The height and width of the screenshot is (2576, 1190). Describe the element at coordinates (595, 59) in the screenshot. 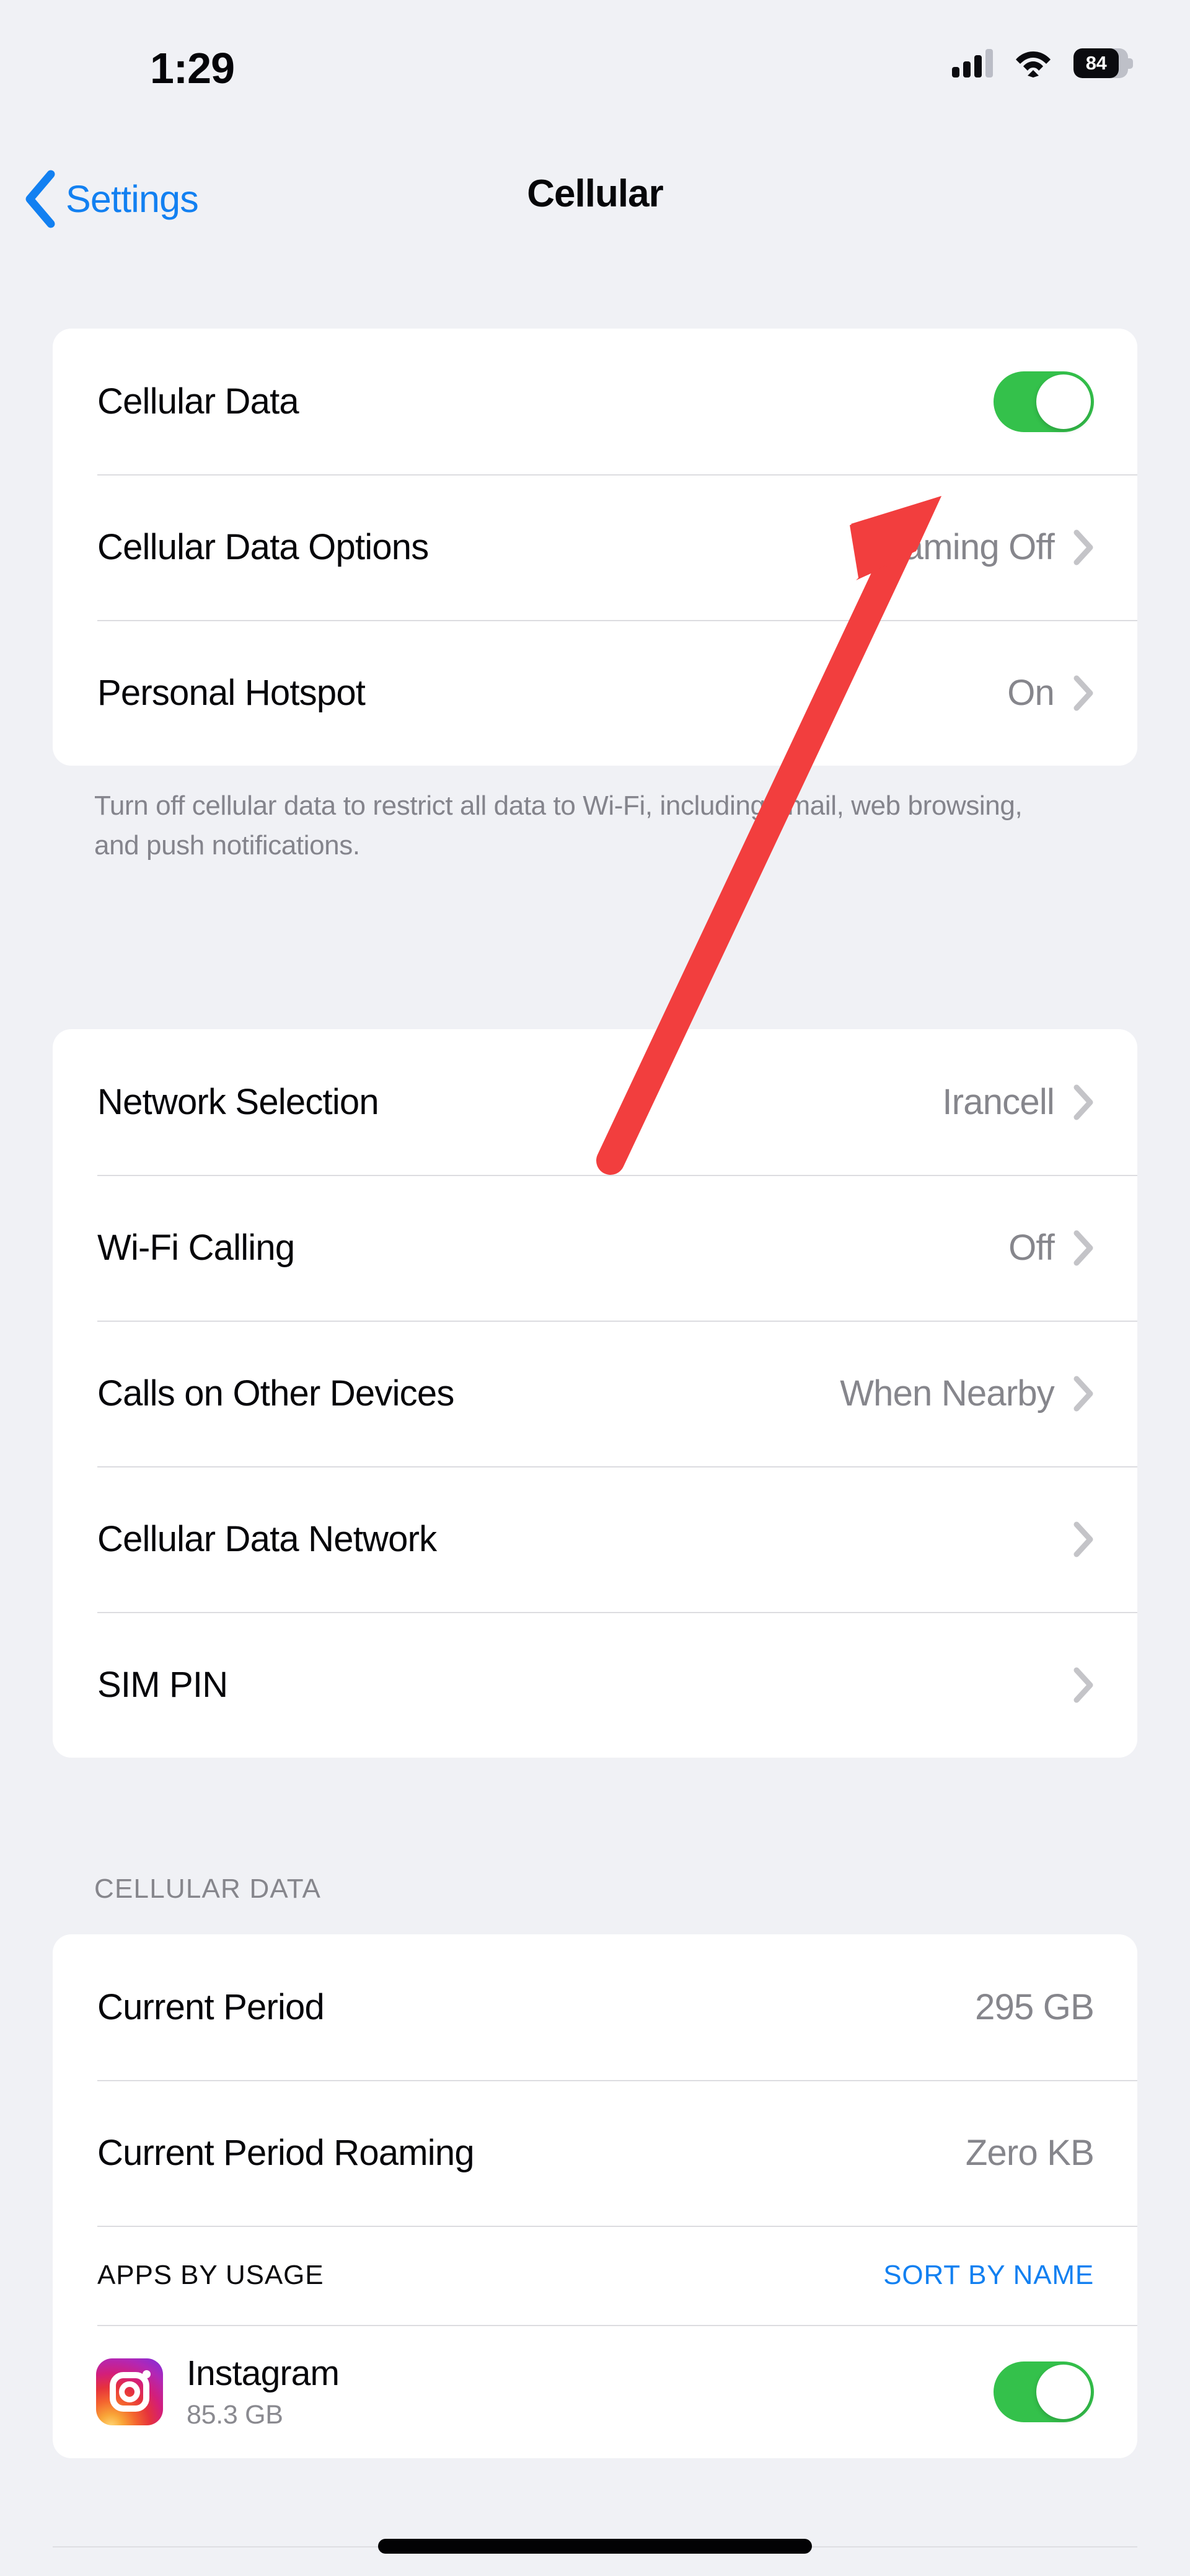

I see `status-bar: 1:29 84` at that location.